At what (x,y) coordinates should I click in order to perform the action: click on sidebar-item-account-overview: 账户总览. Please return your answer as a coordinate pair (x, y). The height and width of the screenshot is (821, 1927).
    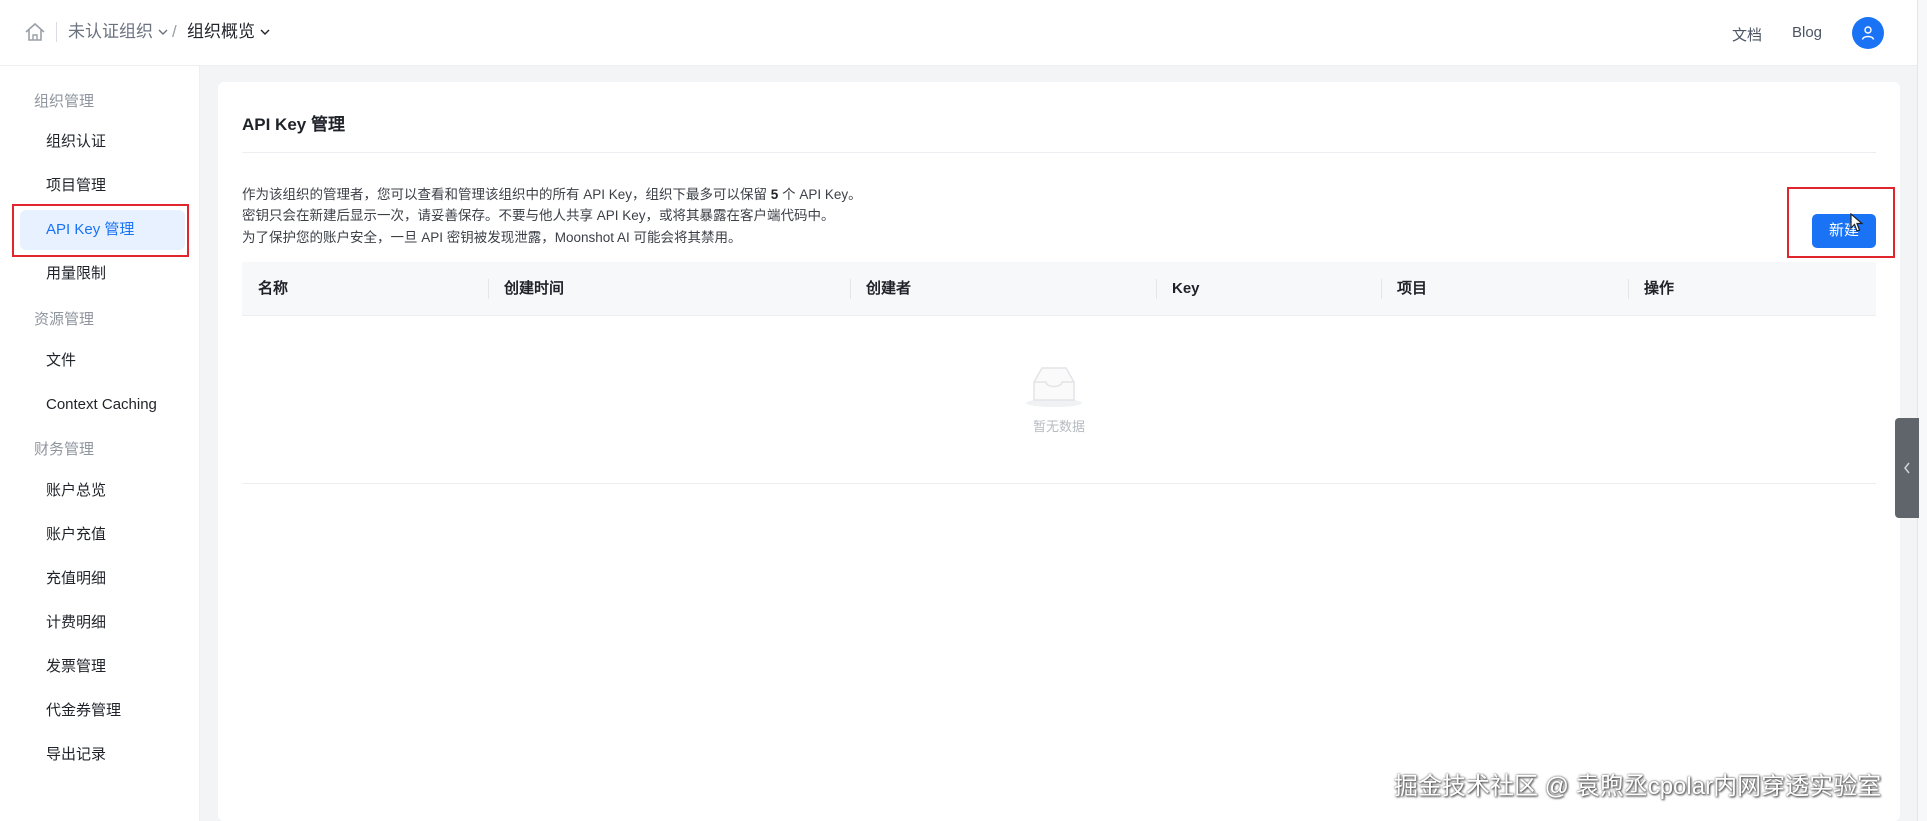
    Looking at the image, I should click on (102, 491).